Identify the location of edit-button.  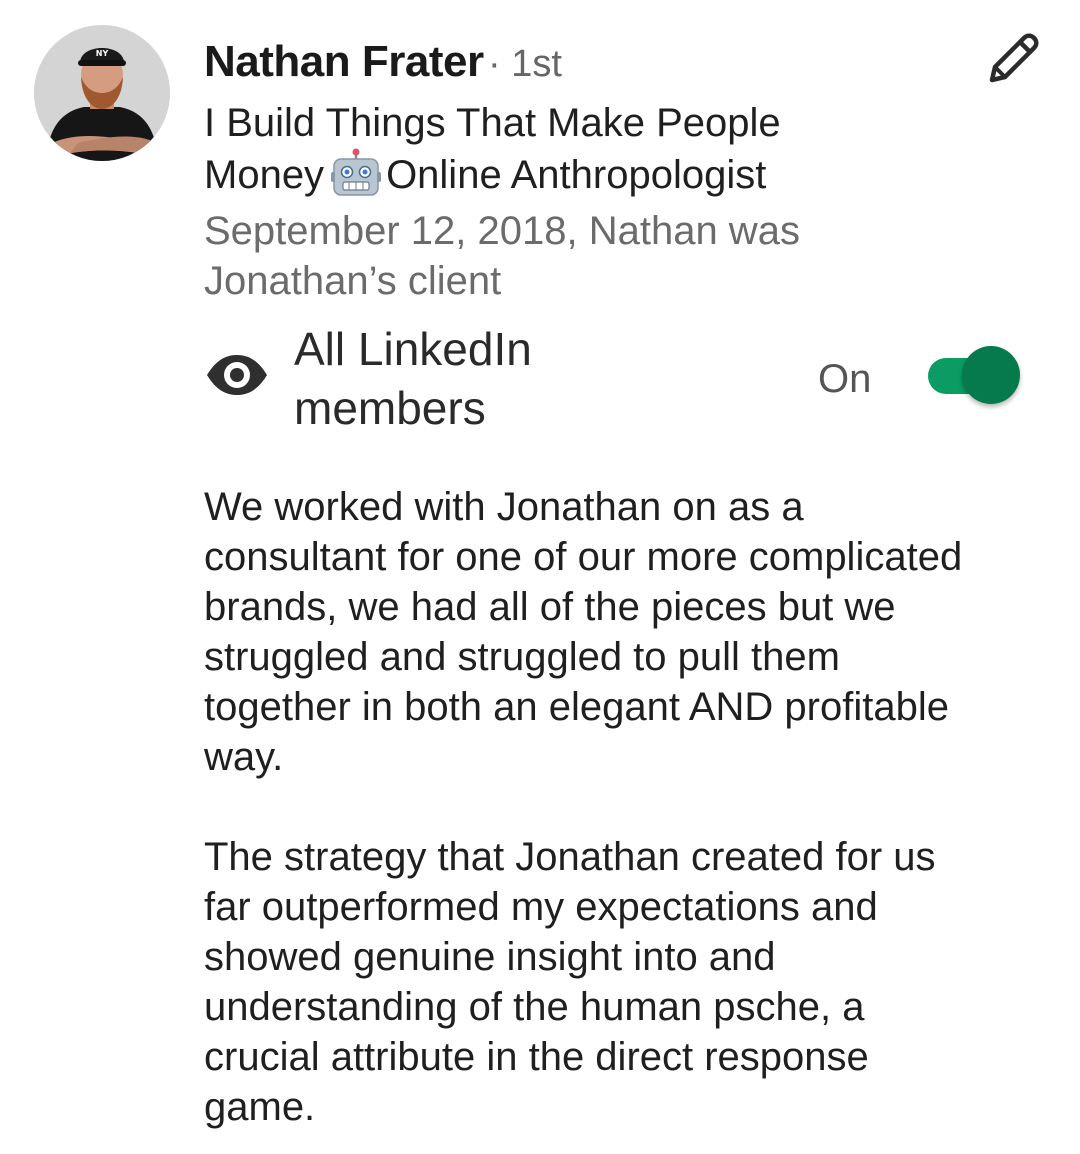
(1012, 60).